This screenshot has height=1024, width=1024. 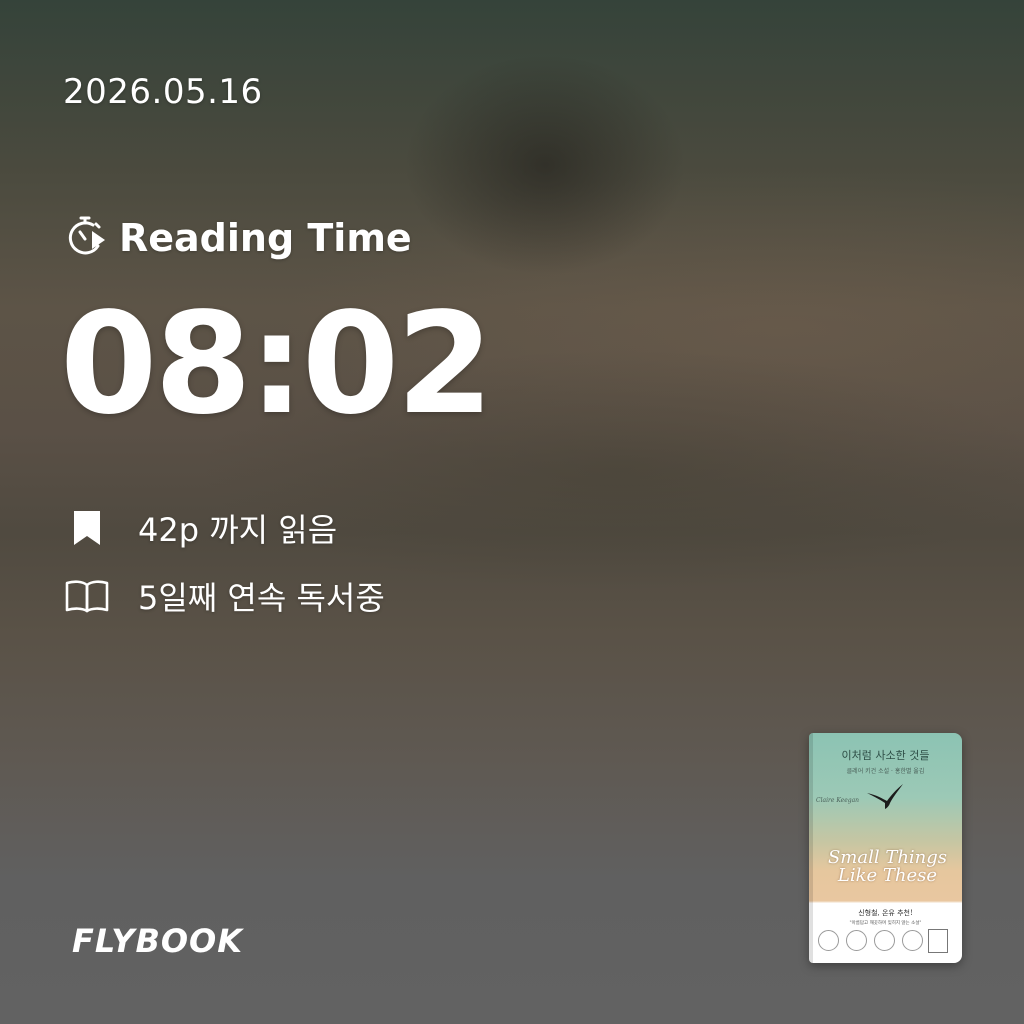 What do you see at coordinates (261, 598) in the screenshot?
I see `streak-text: 5일째 연속 독서중` at bounding box center [261, 598].